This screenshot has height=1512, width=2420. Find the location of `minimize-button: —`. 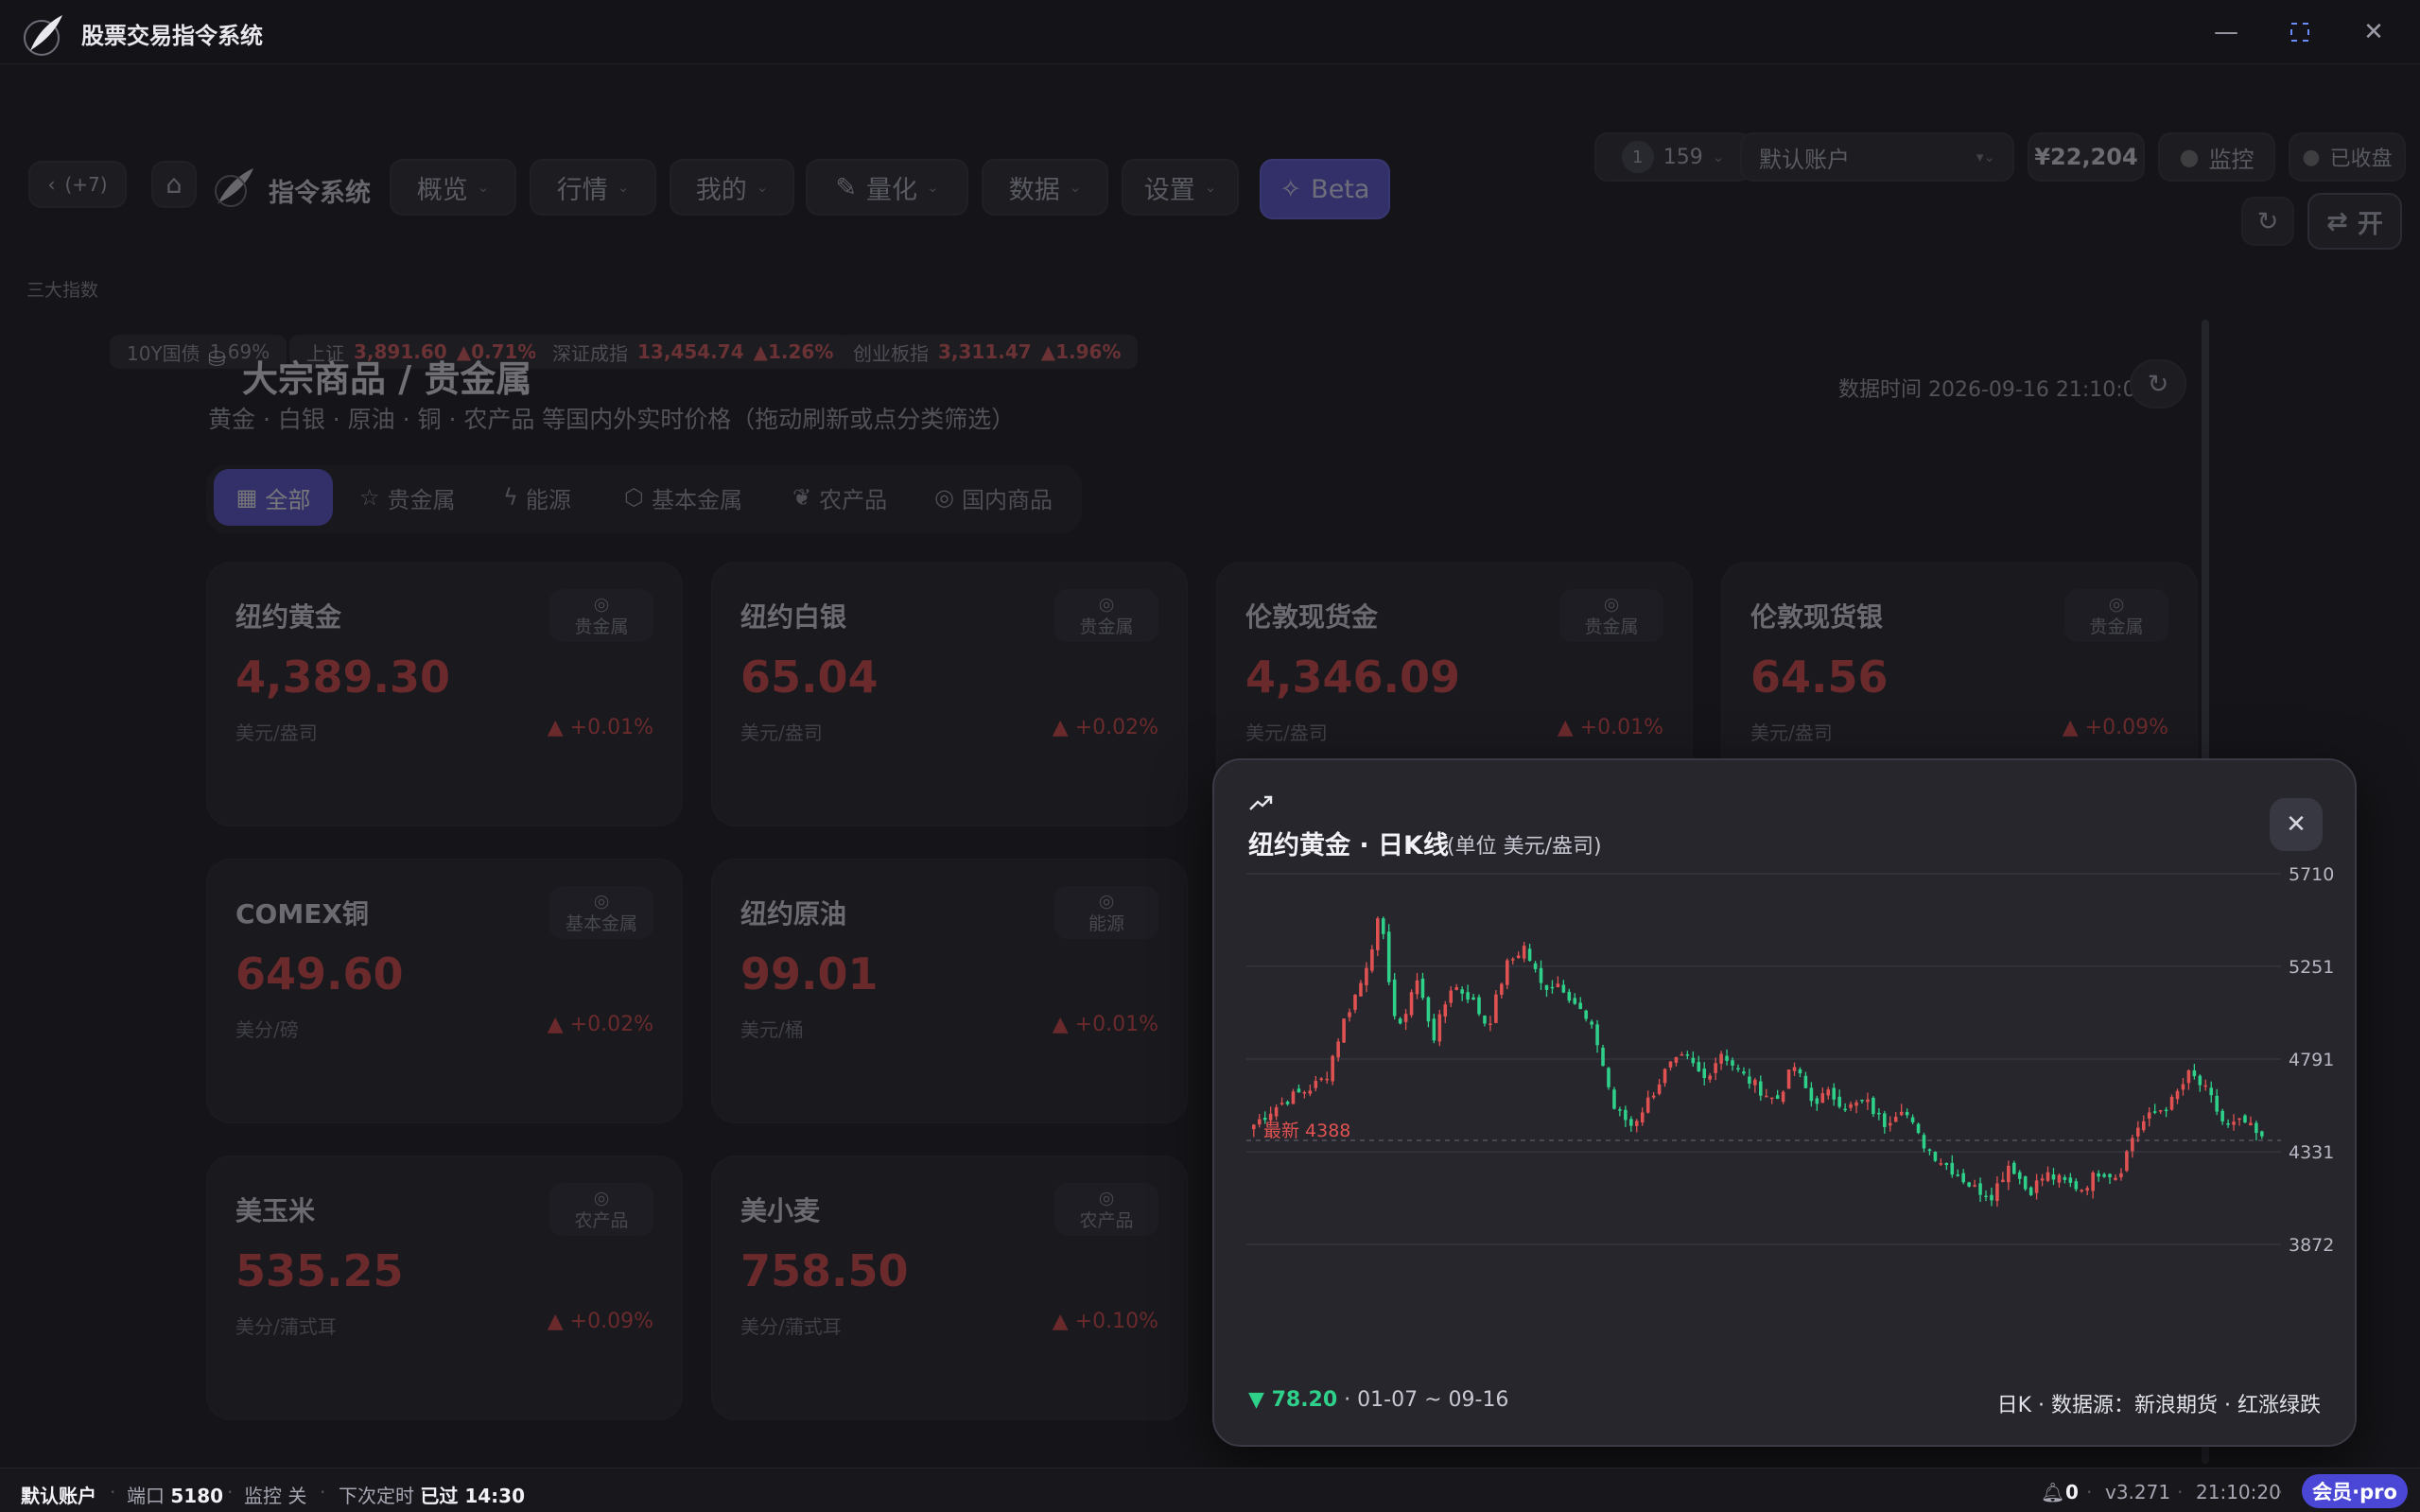

minimize-button: — is located at coordinates (2226, 32).